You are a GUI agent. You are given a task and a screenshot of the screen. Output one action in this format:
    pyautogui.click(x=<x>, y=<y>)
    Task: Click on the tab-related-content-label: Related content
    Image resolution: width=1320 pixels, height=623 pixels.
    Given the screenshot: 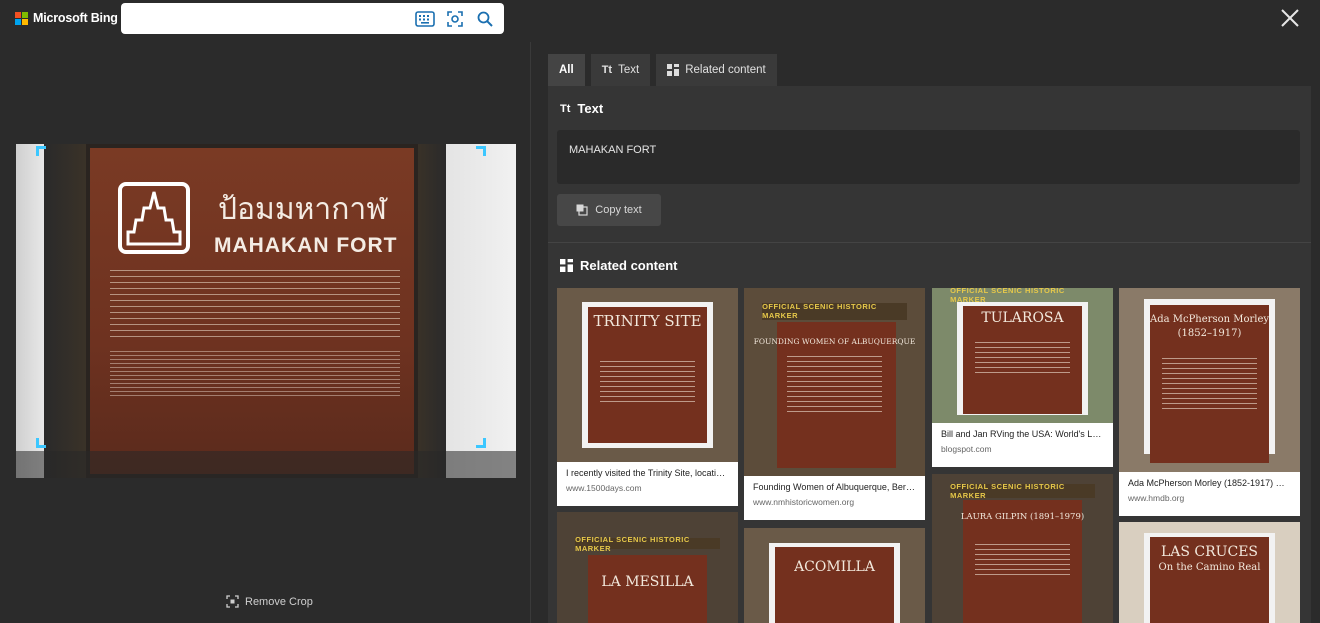 What is the action you would take?
    pyautogui.click(x=725, y=70)
    